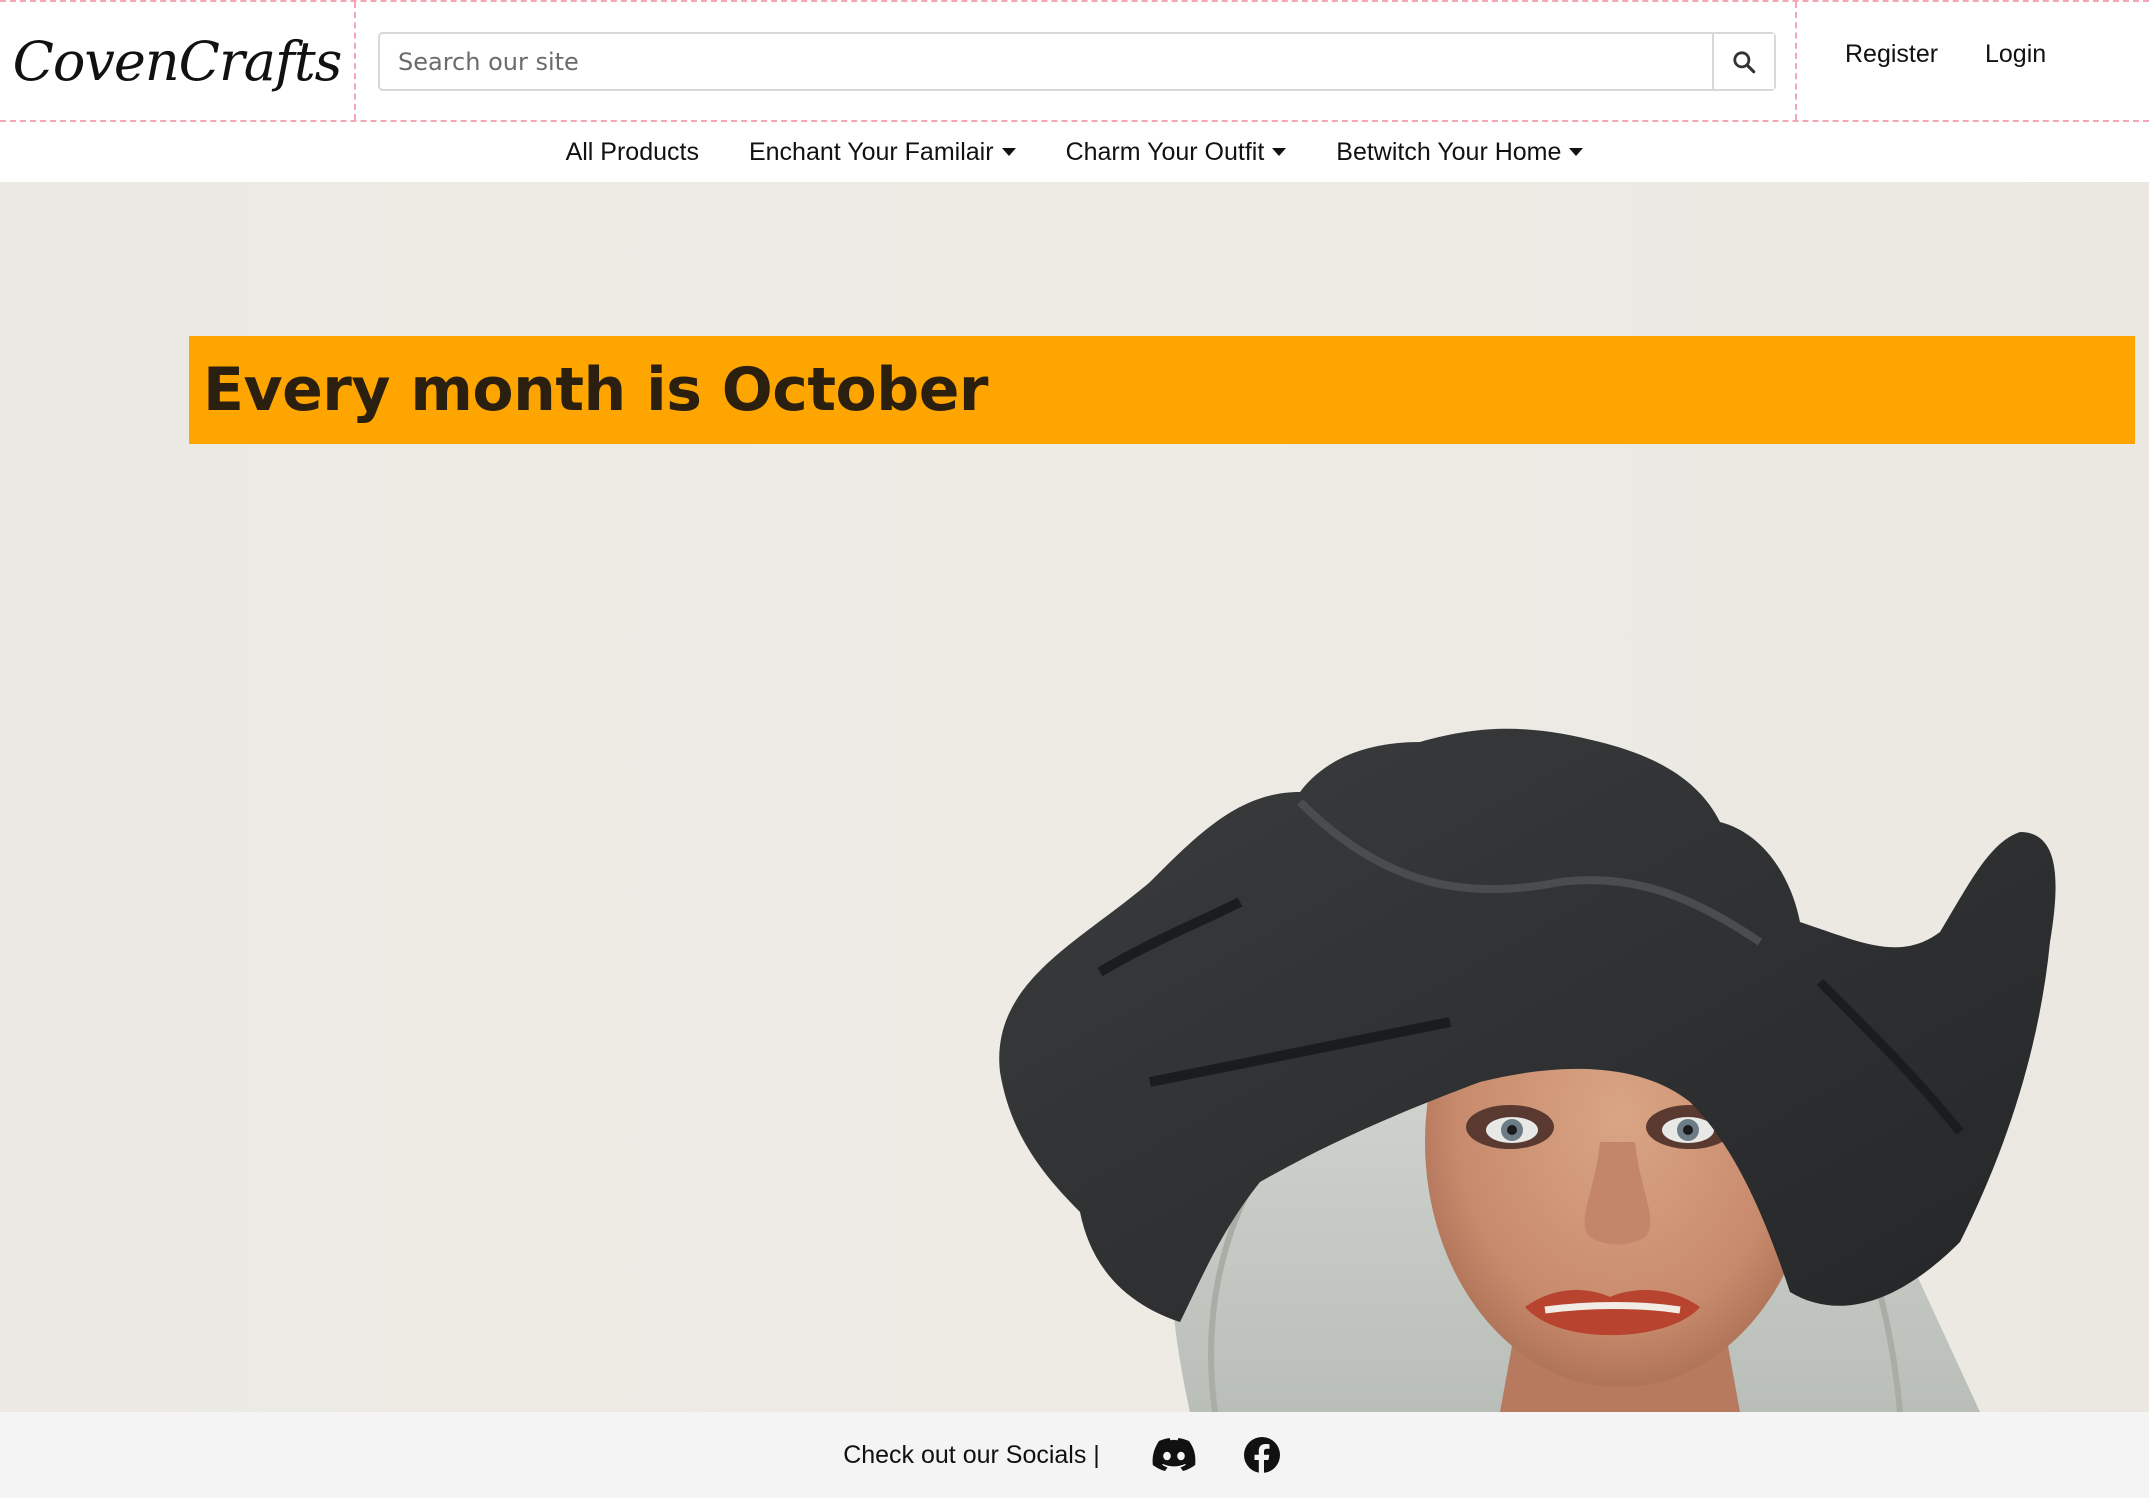 This screenshot has height=1498, width=2149. What do you see at coordinates (1162, 390) in the screenshot?
I see `hero-banner: Every month is October` at bounding box center [1162, 390].